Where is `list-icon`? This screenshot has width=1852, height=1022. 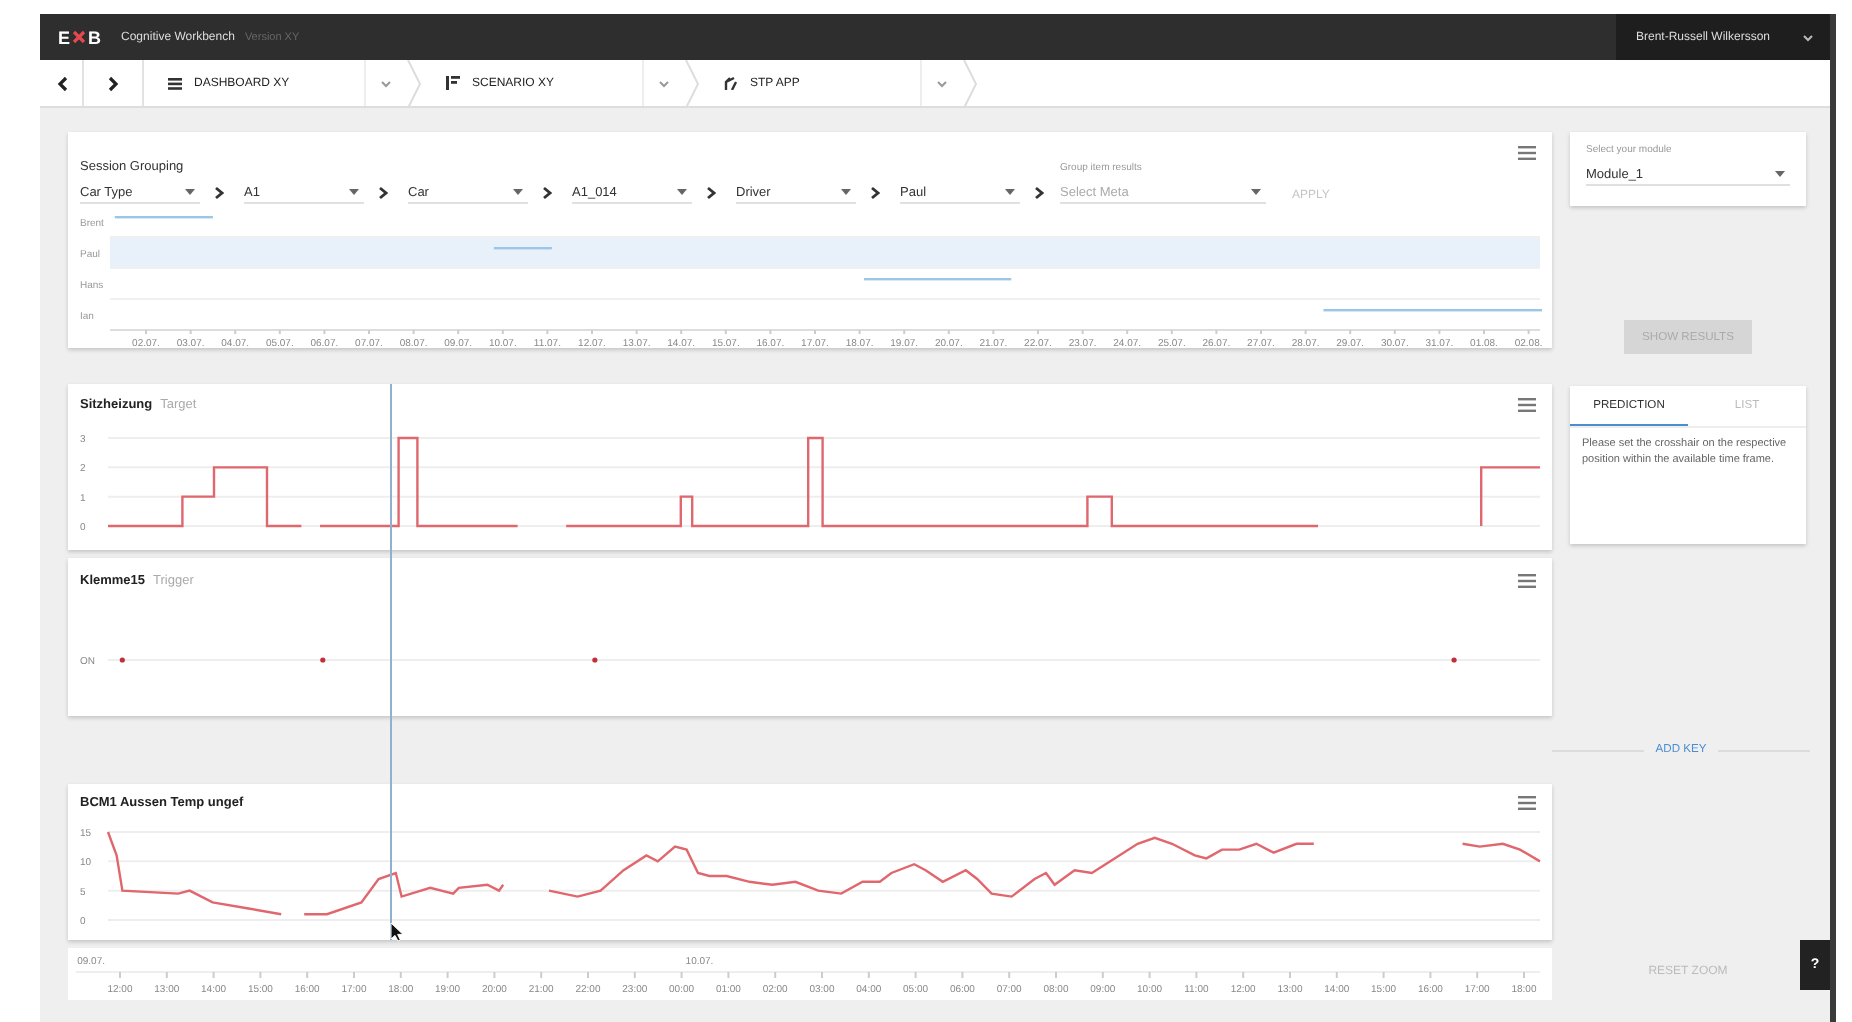
list-icon is located at coordinates (175, 83).